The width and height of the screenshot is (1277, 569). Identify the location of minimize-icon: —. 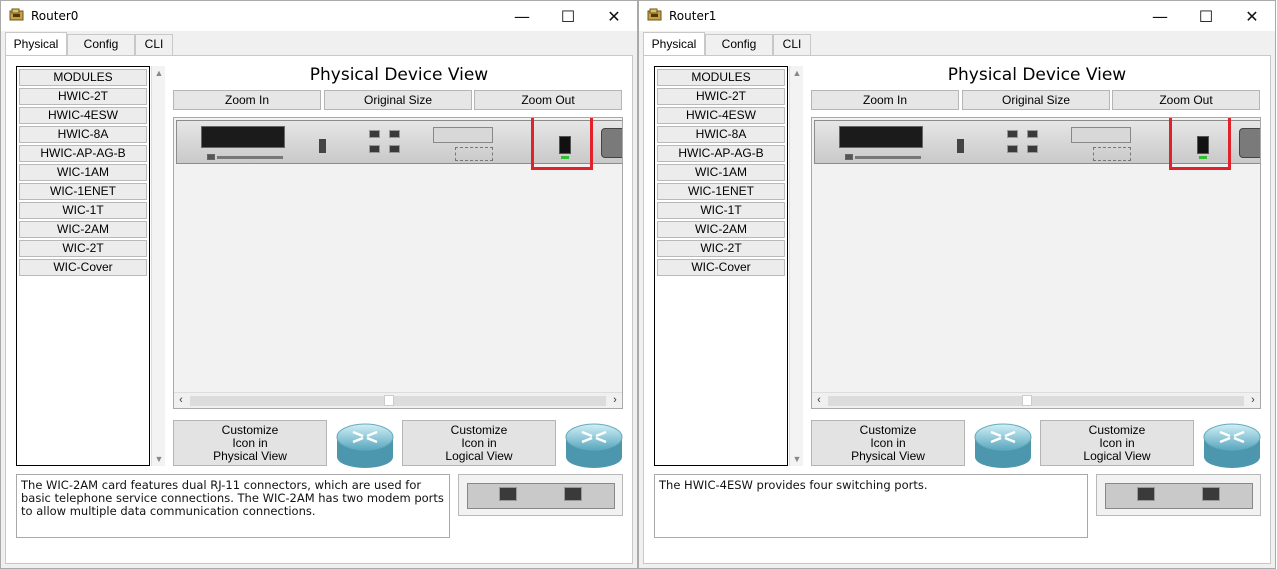
(522, 16).